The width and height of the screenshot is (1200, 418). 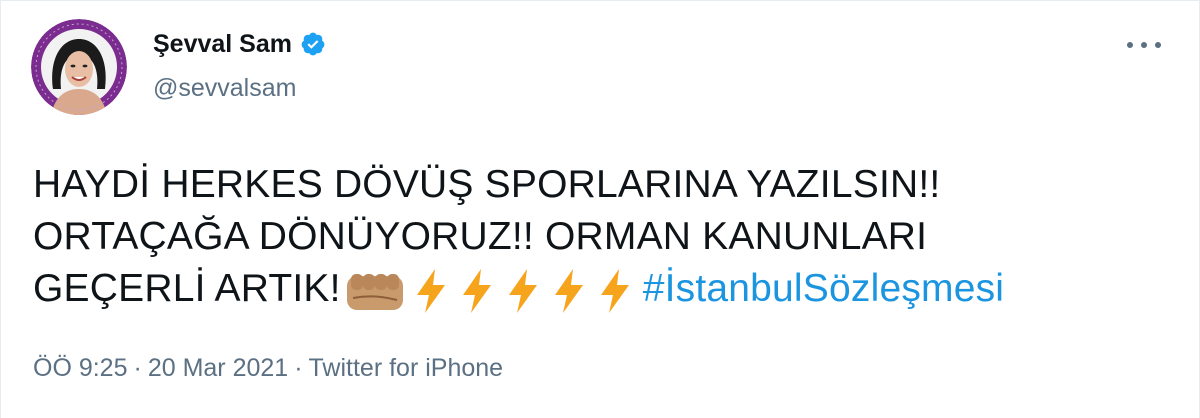 I want to click on tweet-text-line-last: GEÇERLİ ARTIK! #İstanbulSözleşmesi, so click(x=598, y=289).